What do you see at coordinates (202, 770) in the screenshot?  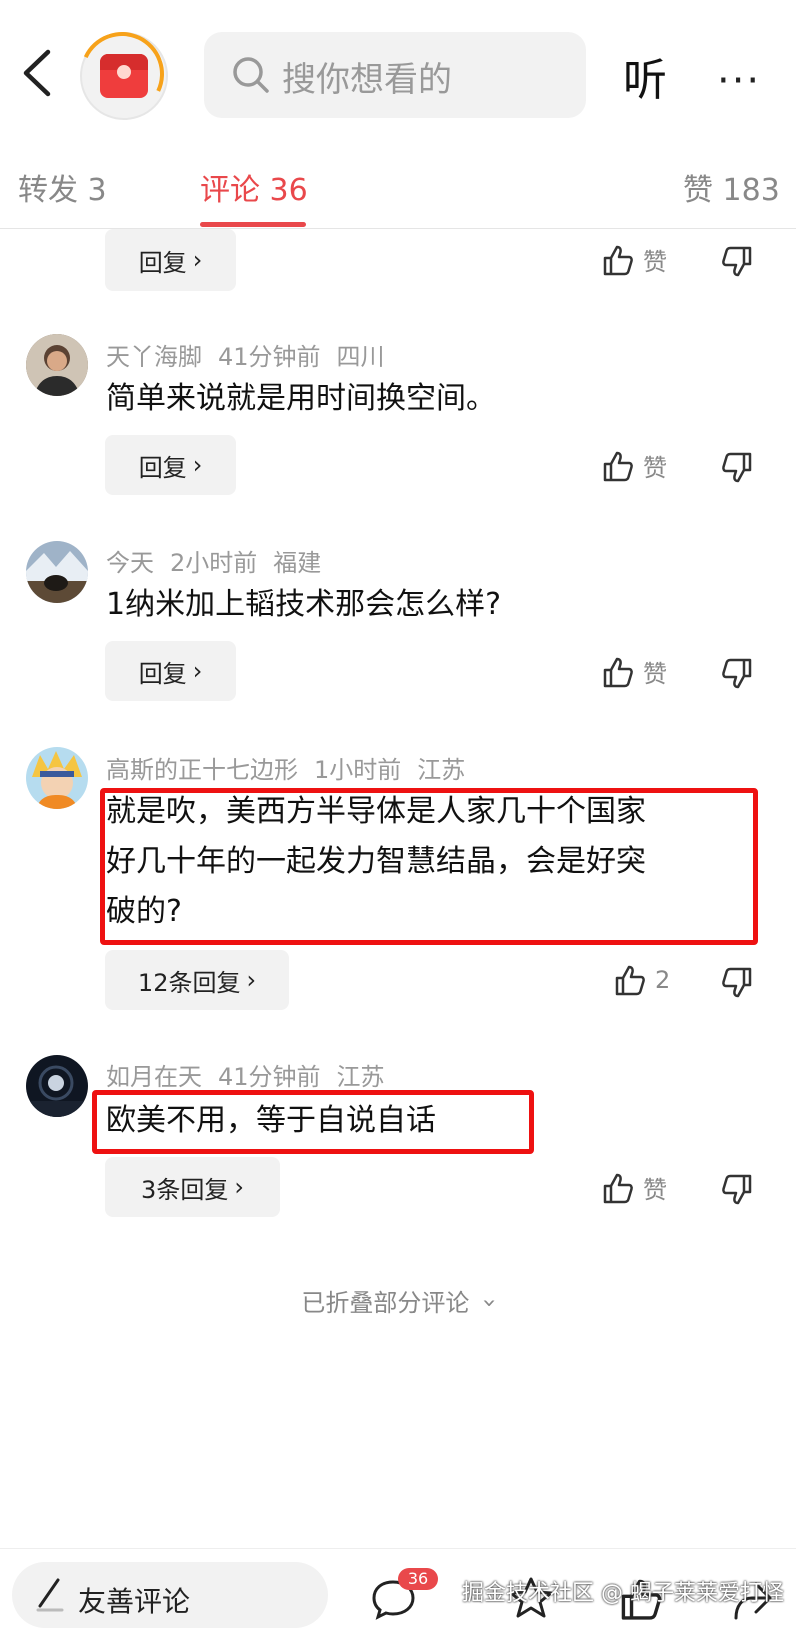 I see `username: 高斯的正十七边形` at bounding box center [202, 770].